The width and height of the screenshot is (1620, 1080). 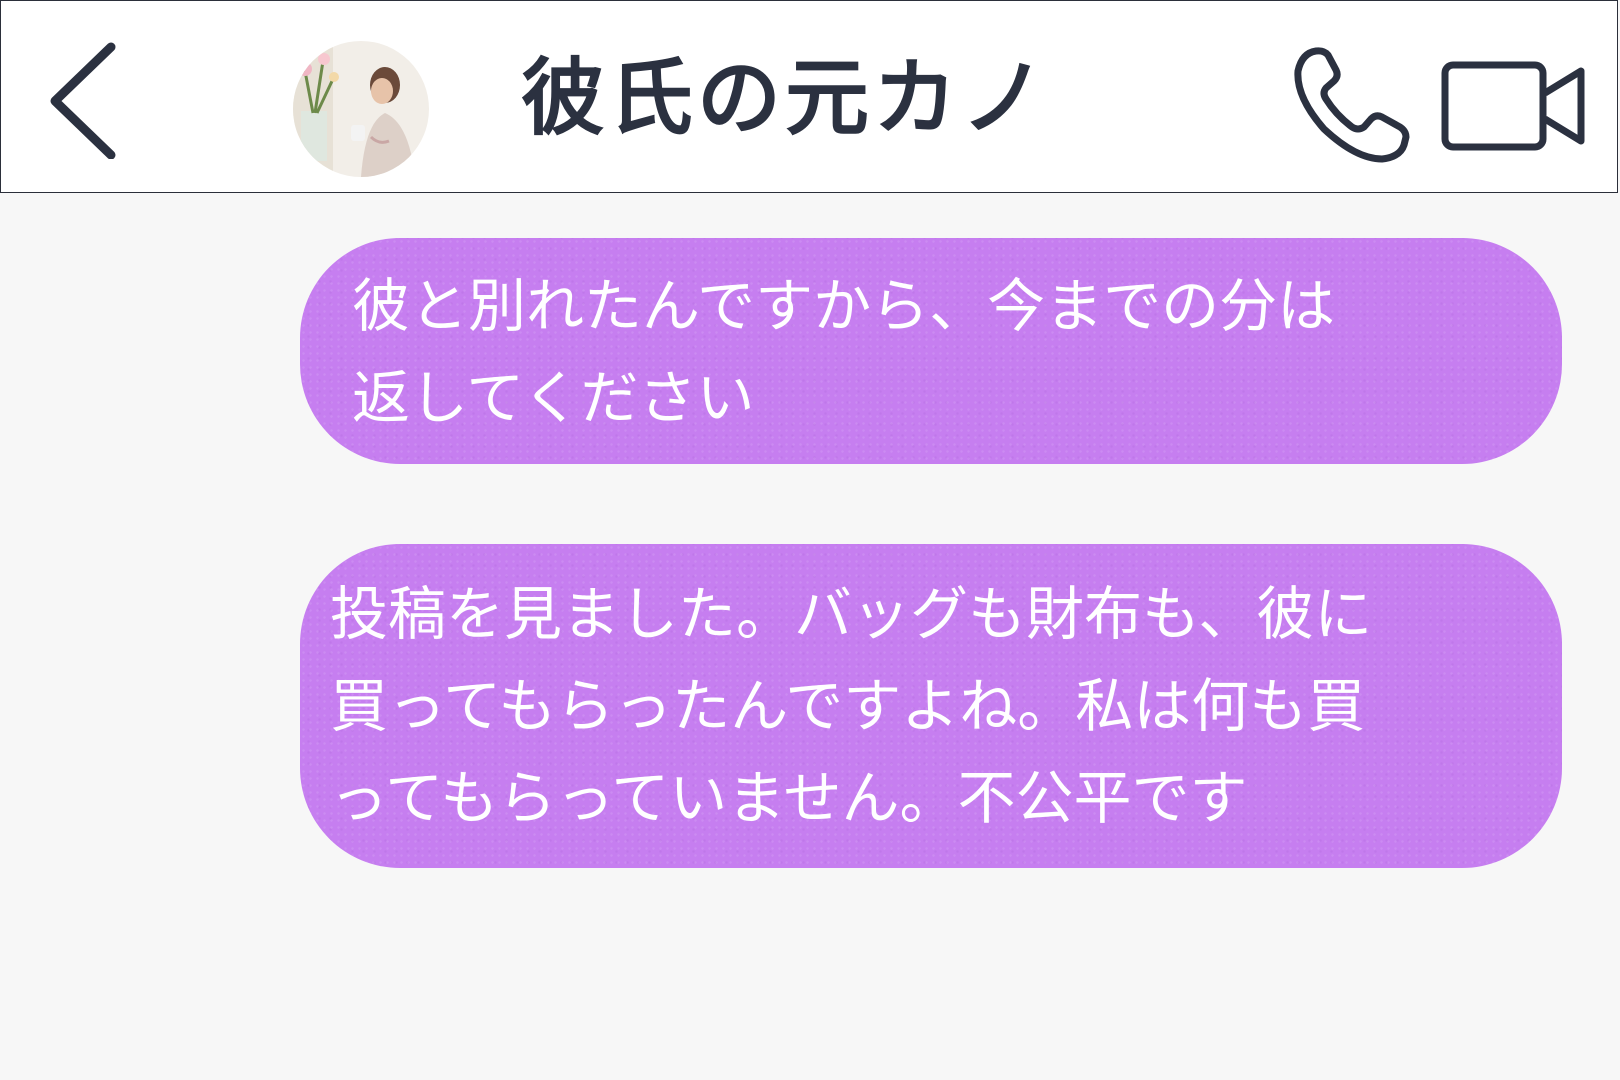 I want to click on message-text-line: 彼と別れたんですから、今までの分は, so click(x=844, y=306).